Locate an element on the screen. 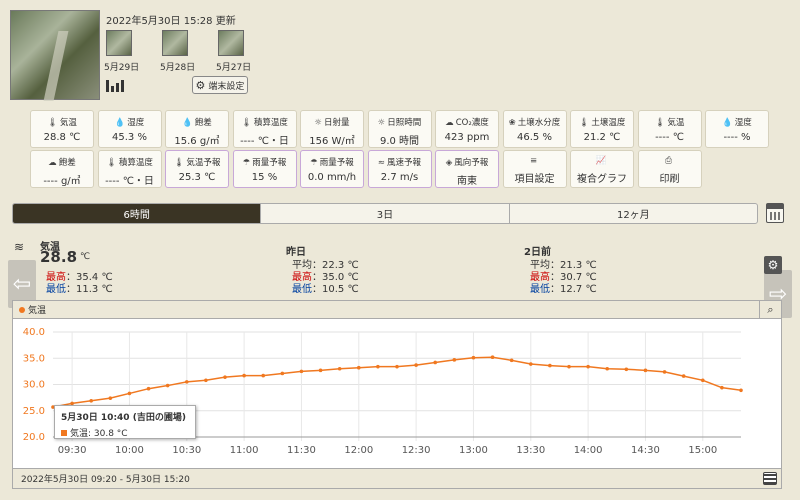 The height and width of the screenshot is (500, 800). cloud-icon: ☁ is located at coordinates (449, 123).